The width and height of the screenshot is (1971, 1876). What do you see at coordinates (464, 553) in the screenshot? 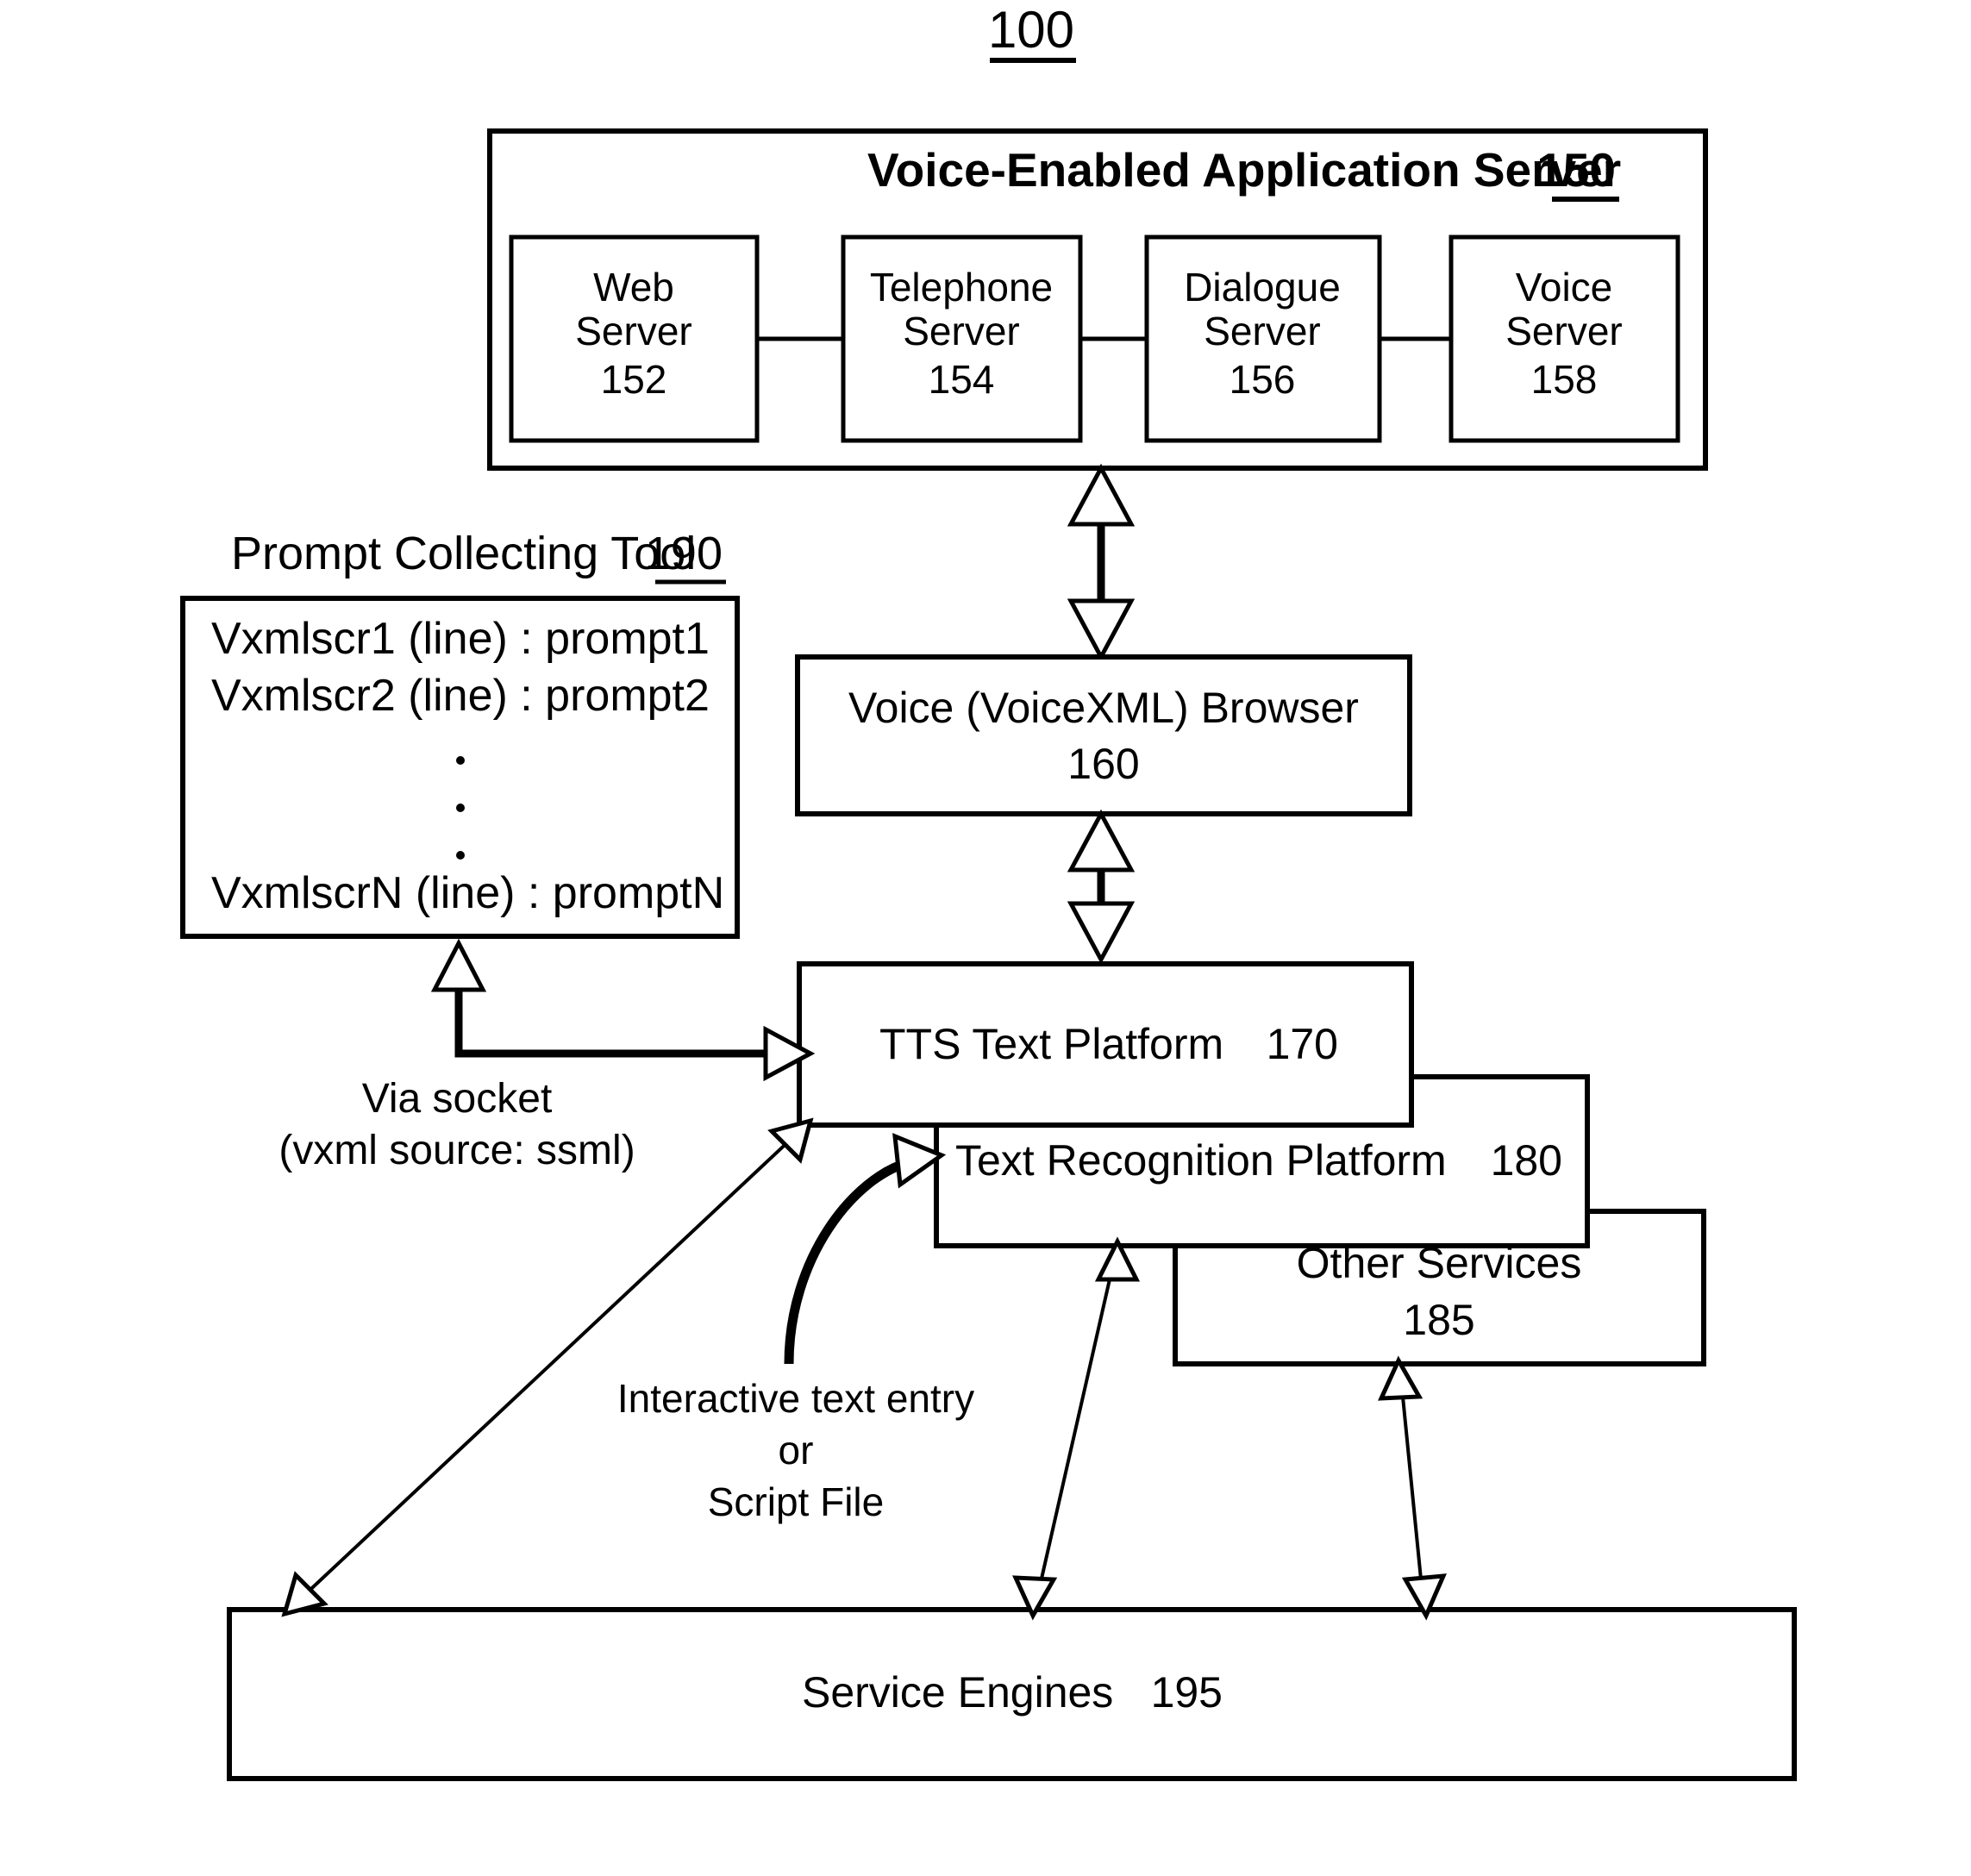
I see `prompt-tool-heading: Prompt Collecting Tool` at bounding box center [464, 553].